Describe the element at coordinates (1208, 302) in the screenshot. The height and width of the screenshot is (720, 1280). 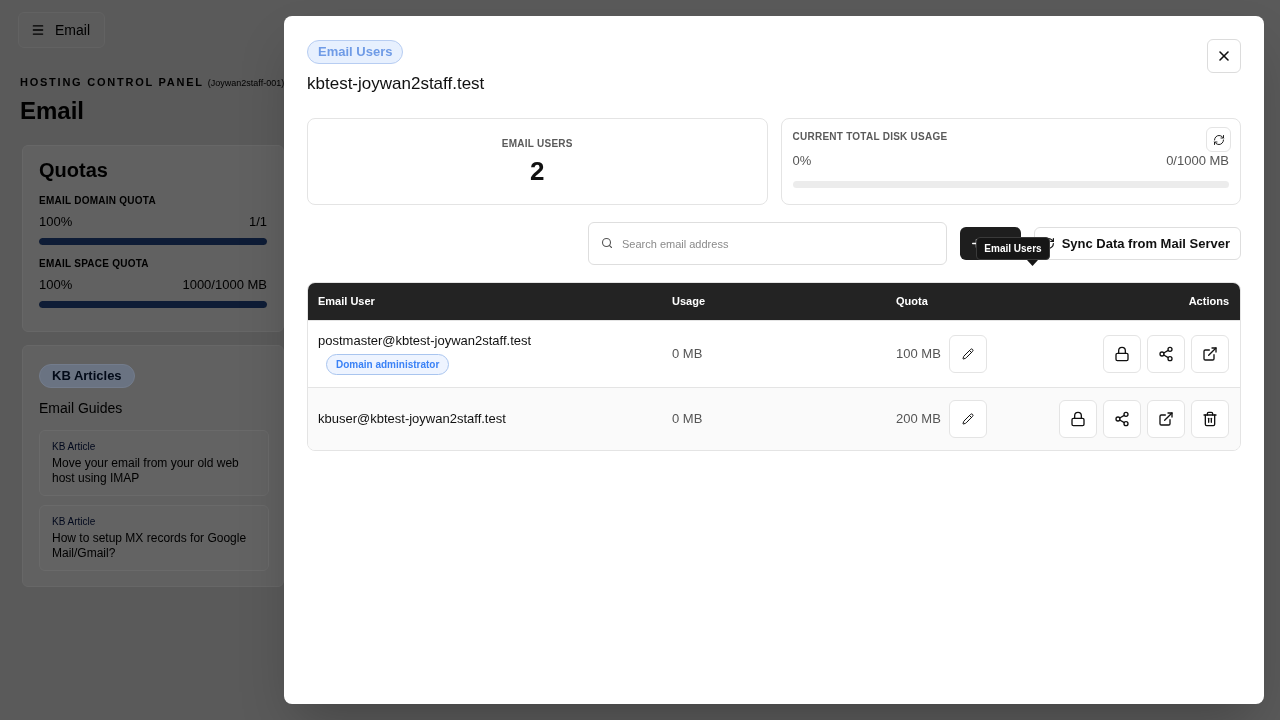
I see `column-header: Actions` at that location.